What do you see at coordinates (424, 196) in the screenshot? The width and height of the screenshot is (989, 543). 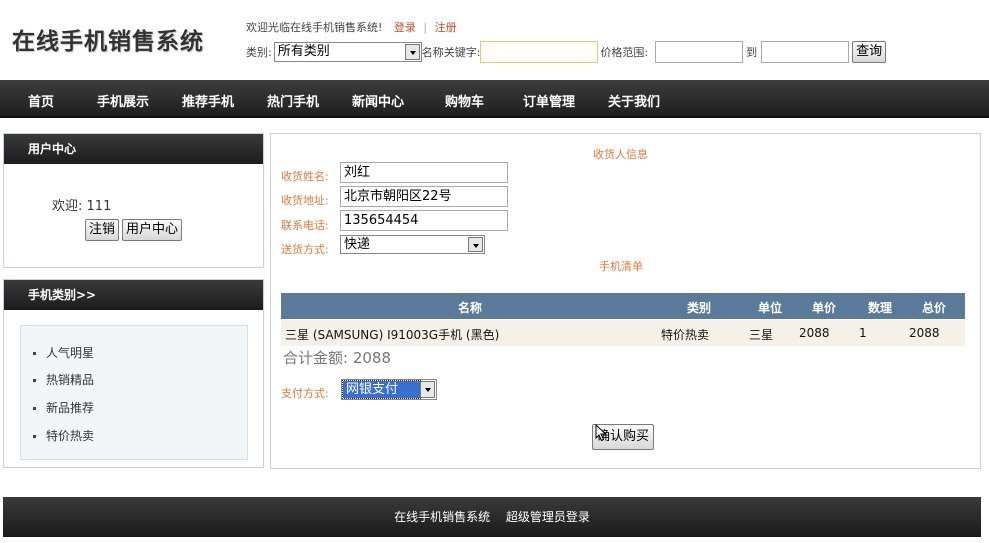 I see `recipient-address-field: 北京市朝阳区22号` at bounding box center [424, 196].